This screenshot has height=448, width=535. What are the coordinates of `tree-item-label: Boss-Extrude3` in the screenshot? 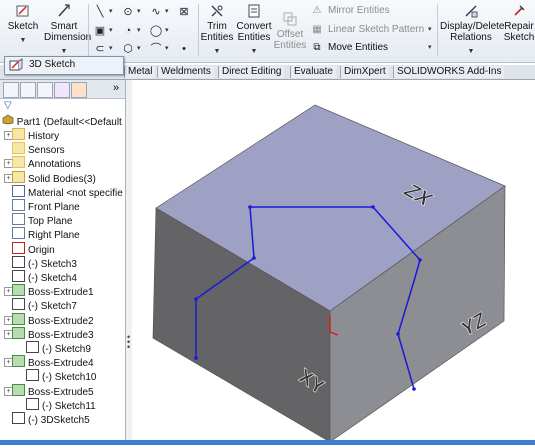 It's located at (61, 335).